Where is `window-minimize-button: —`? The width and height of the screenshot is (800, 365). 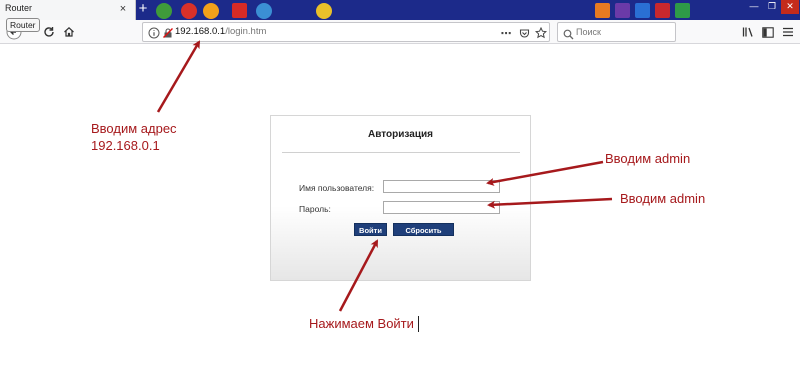
window-minimize-button: — is located at coordinates (754, 7).